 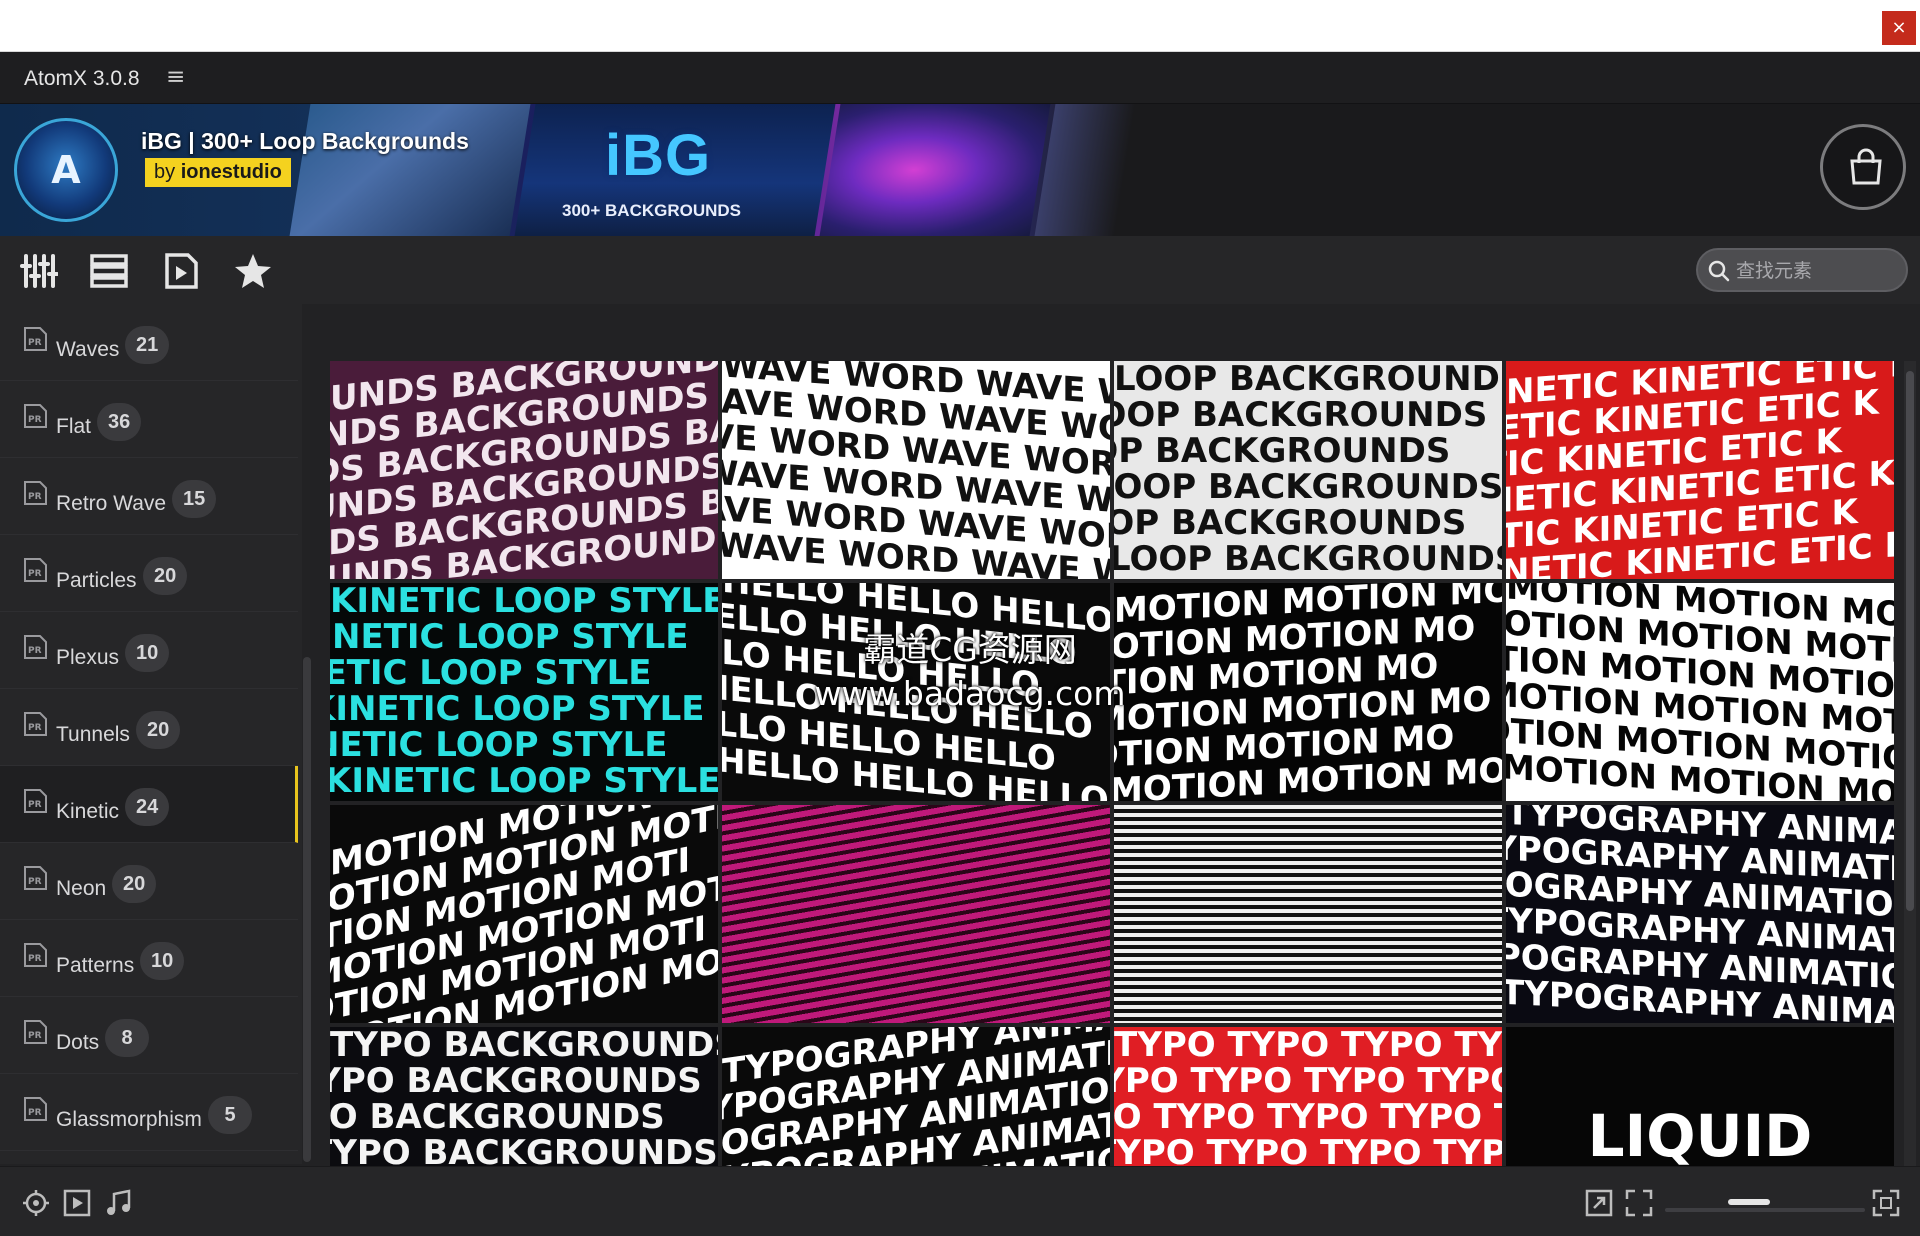 I want to click on logo-glyph: A, so click(x=66, y=170).